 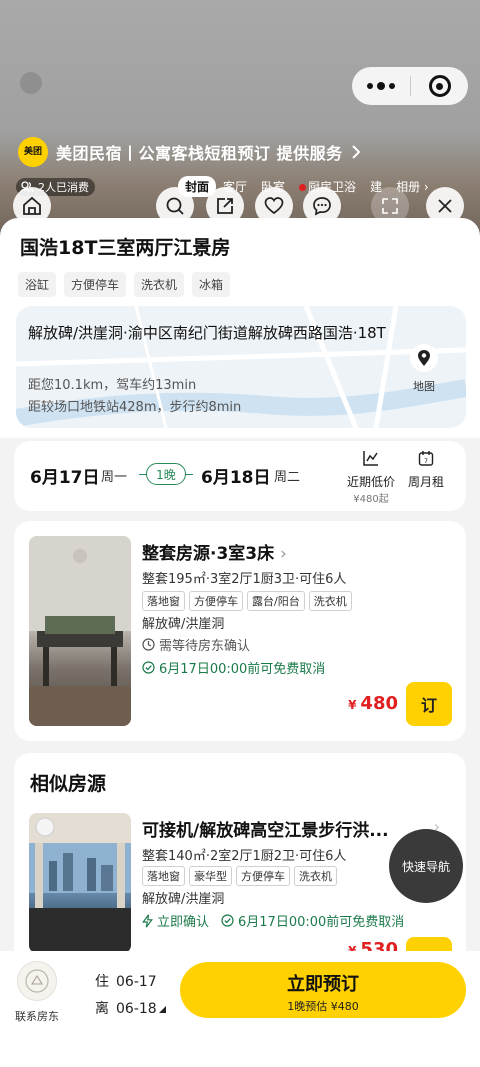 I want to click on amenity-tag: 方便停车, so click(x=95, y=284).